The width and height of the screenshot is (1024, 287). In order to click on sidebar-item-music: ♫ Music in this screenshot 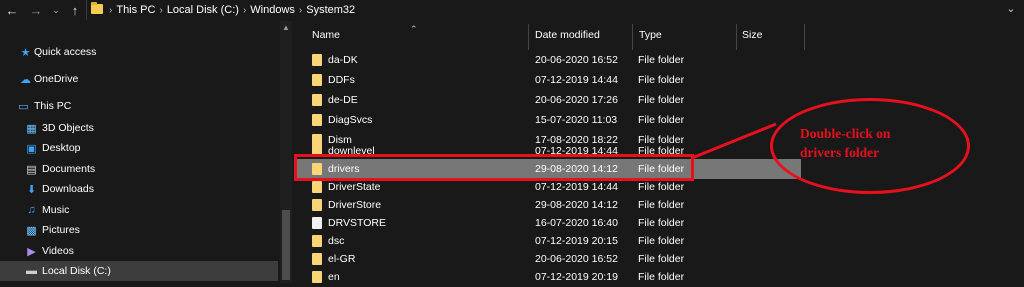, I will do `click(139, 210)`.